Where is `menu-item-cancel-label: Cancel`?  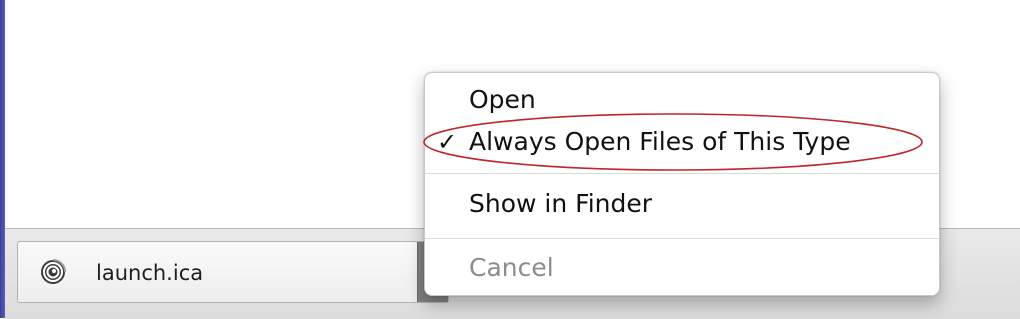 menu-item-cancel-label: Cancel is located at coordinates (511, 267).